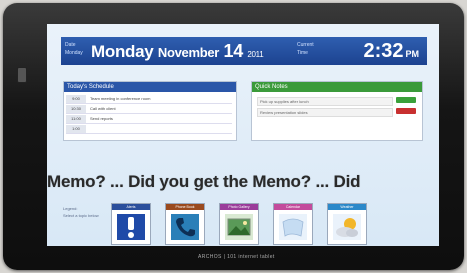 The width and height of the screenshot is (467, 273). I want to click on schedule-text: Send reports, so click(101, 118).